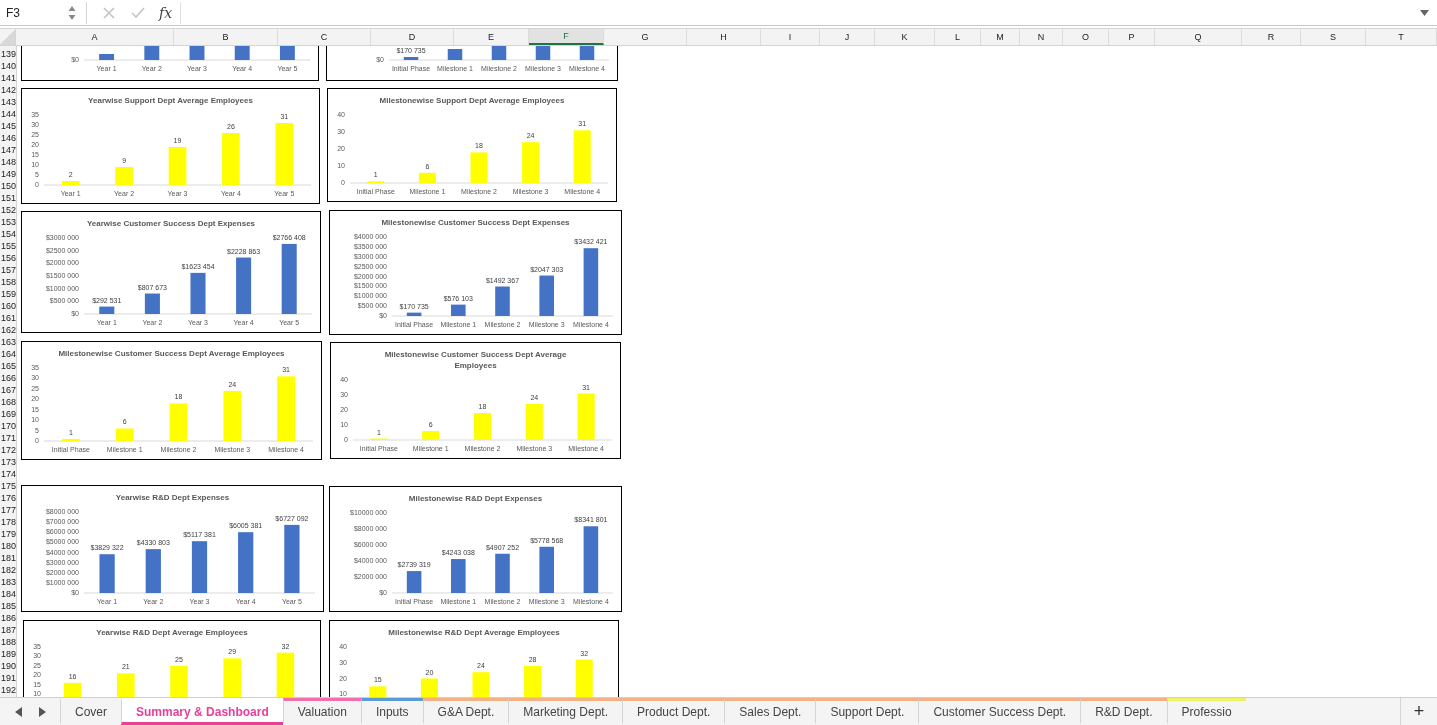  I want to click on row-number: 168, so click(8, 402).